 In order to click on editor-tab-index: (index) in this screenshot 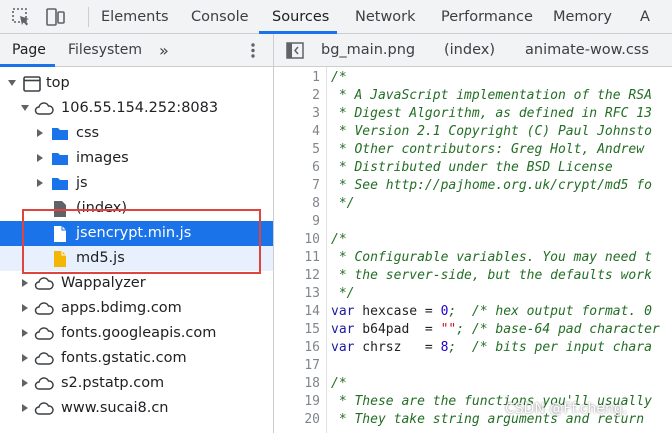, I will do `click(469, 50)`.